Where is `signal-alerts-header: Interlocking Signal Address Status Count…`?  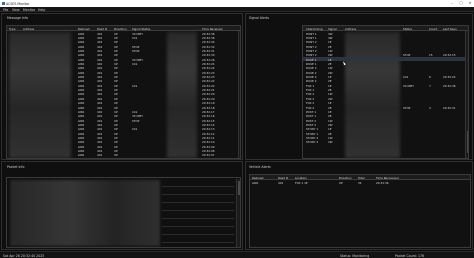
signal-alerts-header: Interlocking Signal Address Status Count… is located at coordinates (385, 28).